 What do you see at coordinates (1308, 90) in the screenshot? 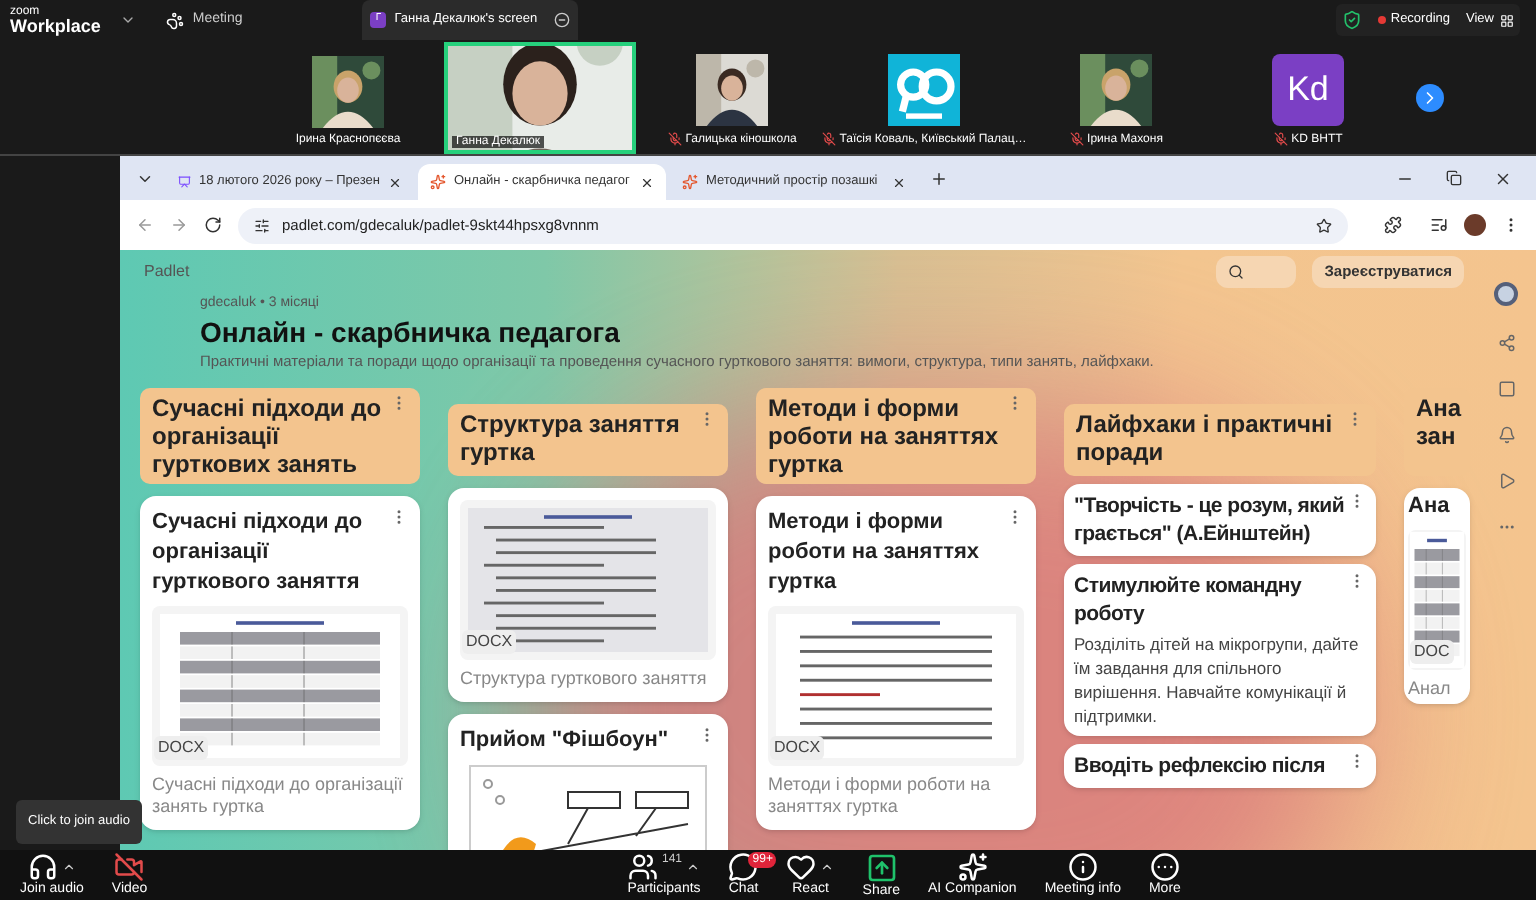
I see `initials-avatar: Kd` at bounding box center [1308, 90].